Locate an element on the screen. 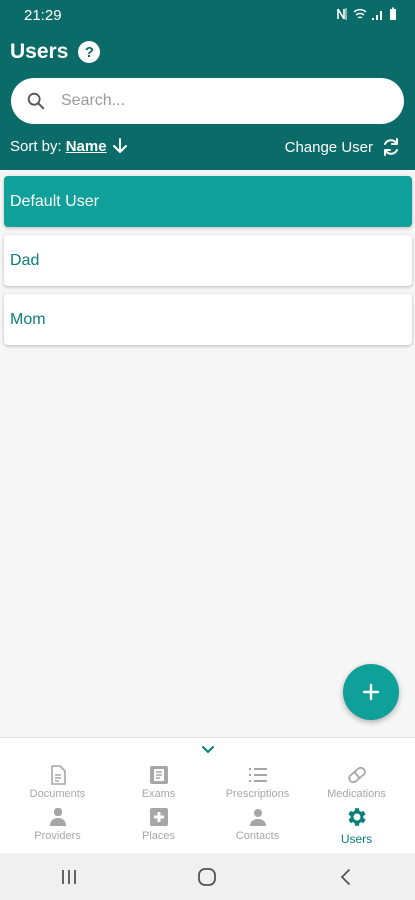  home-icon is located at coordinates (207, 877).